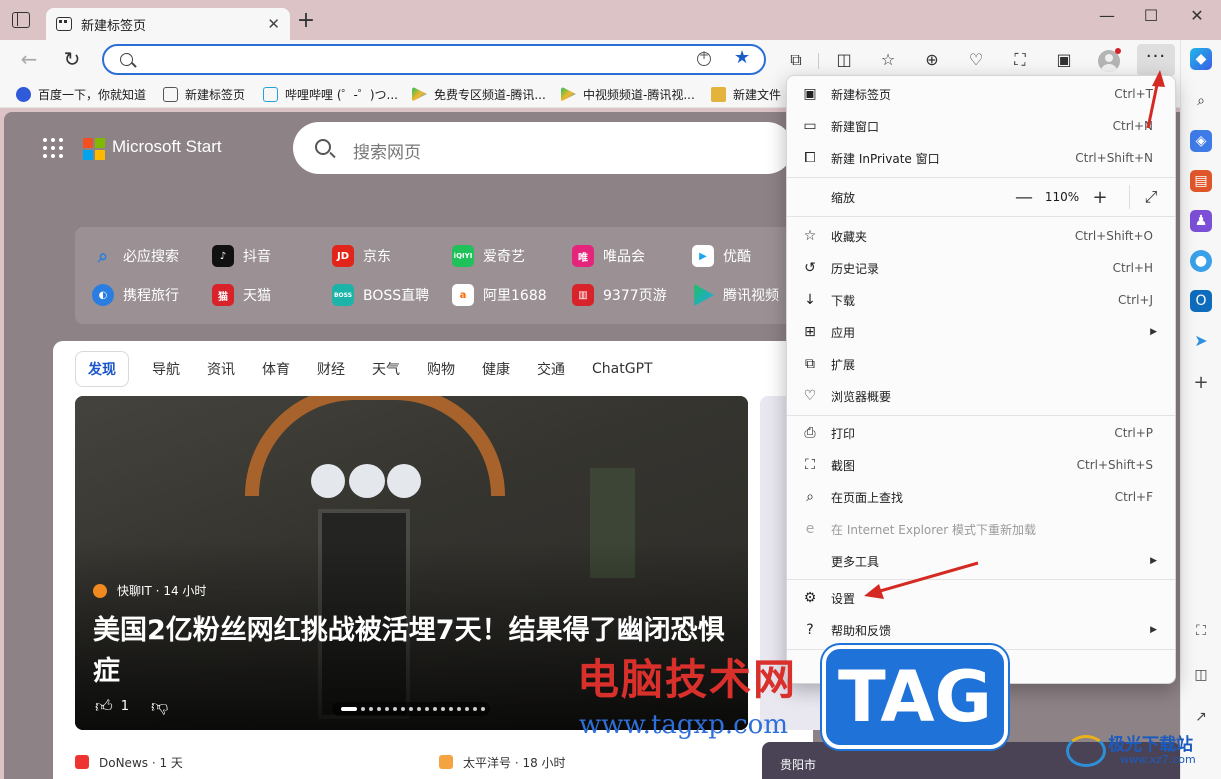 The width and height of the screenshot is (1221, 779). Describe the element at coordinates (1151, 197) in the screenshot. I see `fullscreen-icon: ⤢` at that location.